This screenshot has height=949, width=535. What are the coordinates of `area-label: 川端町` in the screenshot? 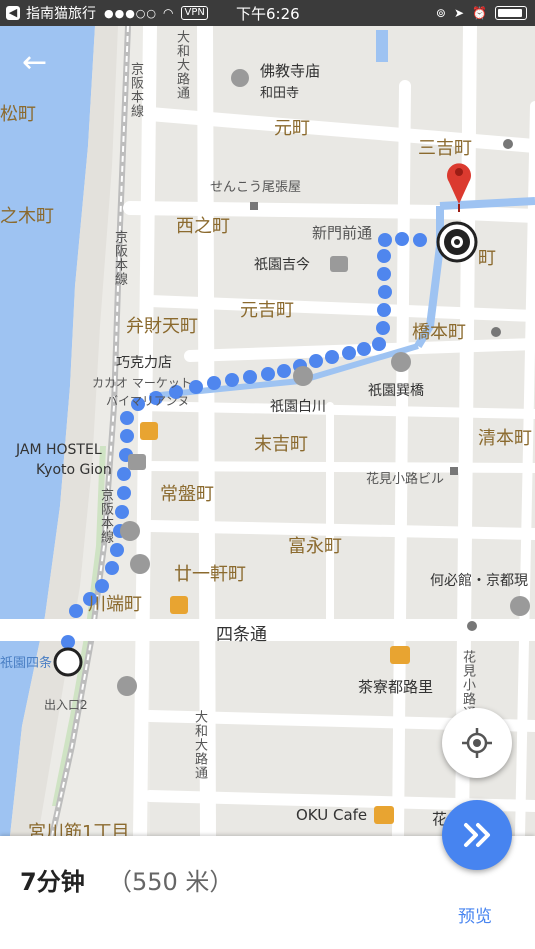 It's located at (115, 604).